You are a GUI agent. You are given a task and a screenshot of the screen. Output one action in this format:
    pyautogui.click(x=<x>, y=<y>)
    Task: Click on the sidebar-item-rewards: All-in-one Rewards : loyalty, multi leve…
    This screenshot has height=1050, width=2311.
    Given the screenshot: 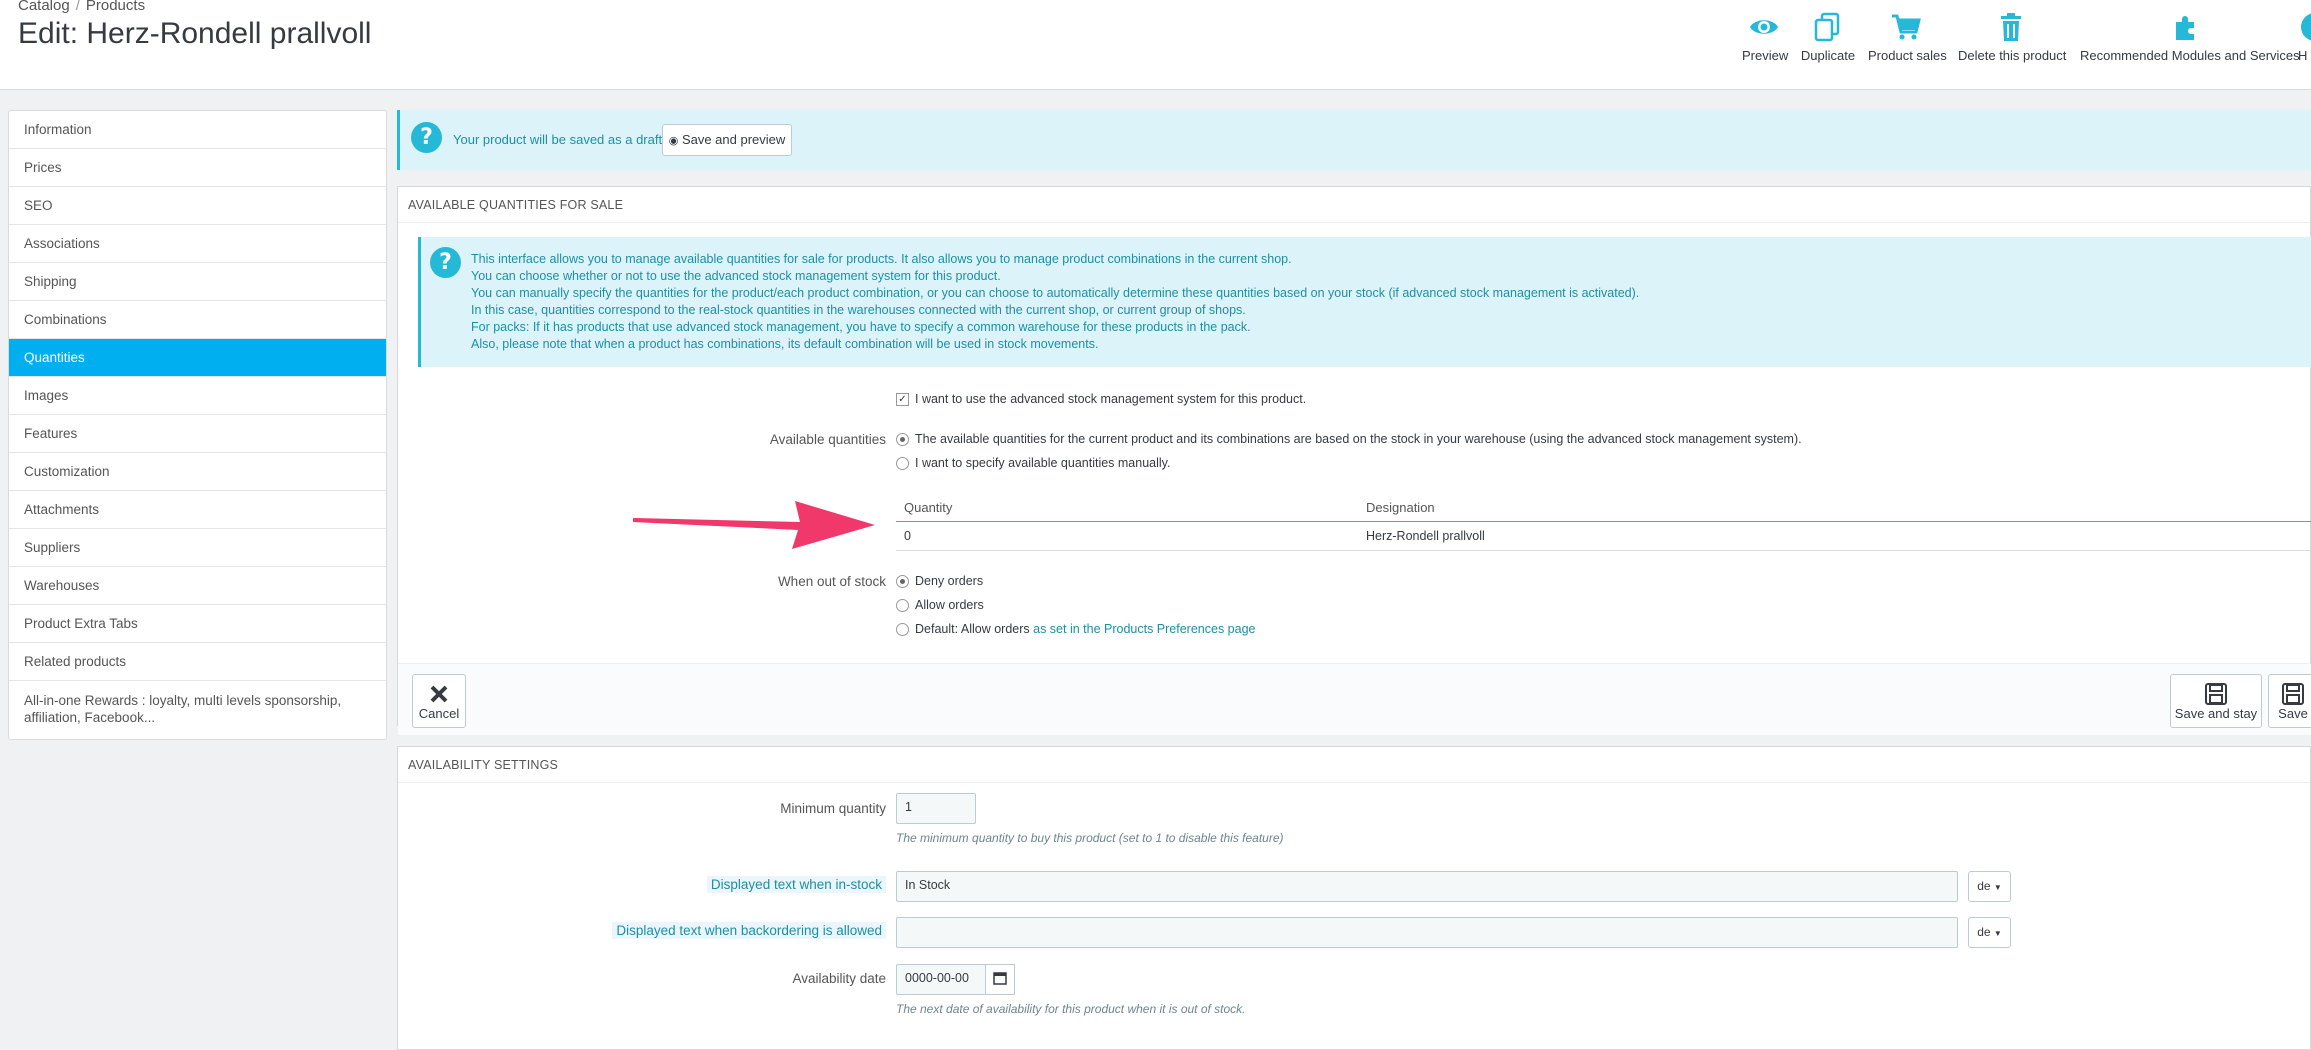 What is the action you would take?
    pyautogui.click(x=197, y=710)
    